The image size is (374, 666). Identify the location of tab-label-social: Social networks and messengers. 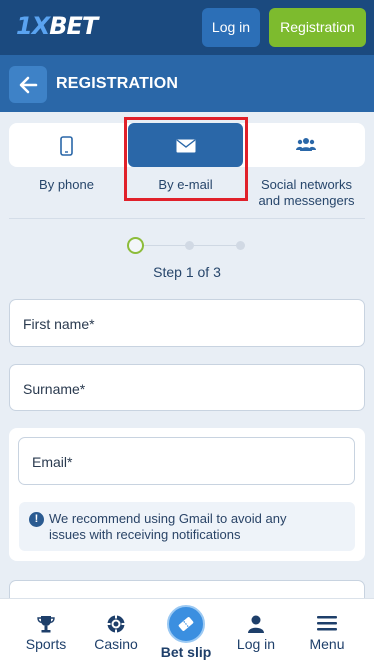
(306, 193).